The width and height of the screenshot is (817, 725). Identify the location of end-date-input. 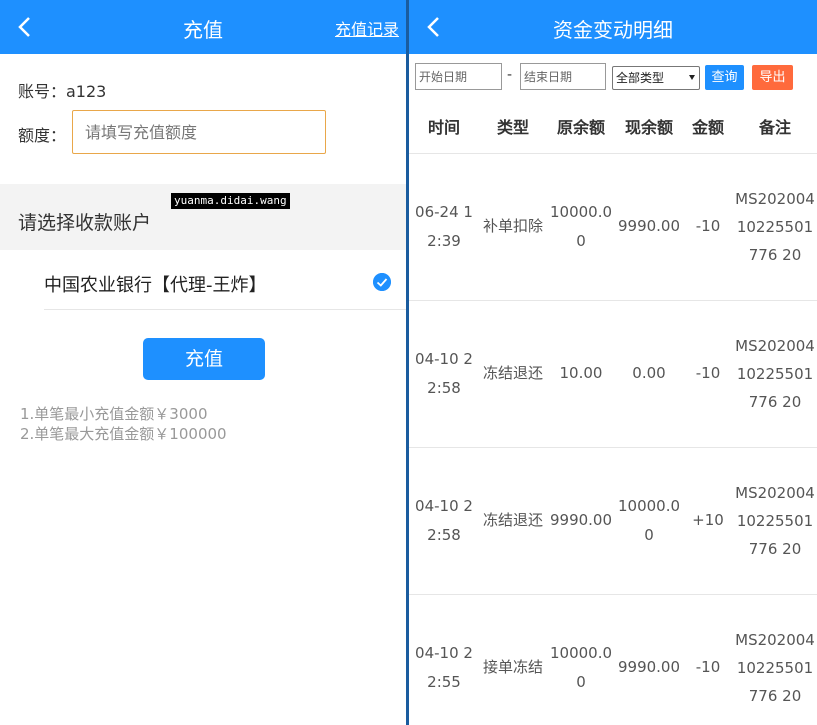
(563, 76).